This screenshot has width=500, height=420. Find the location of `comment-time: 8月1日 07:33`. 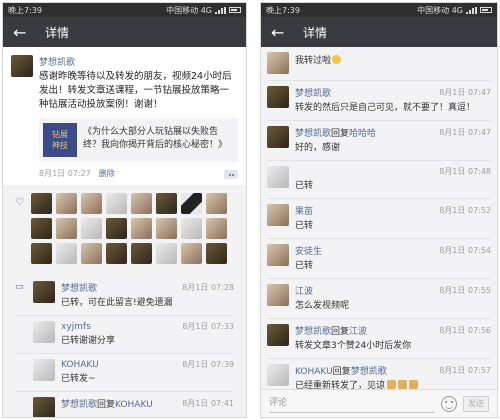

comment-time: 8月1日 07:33 is located at coordinates (208, 326).